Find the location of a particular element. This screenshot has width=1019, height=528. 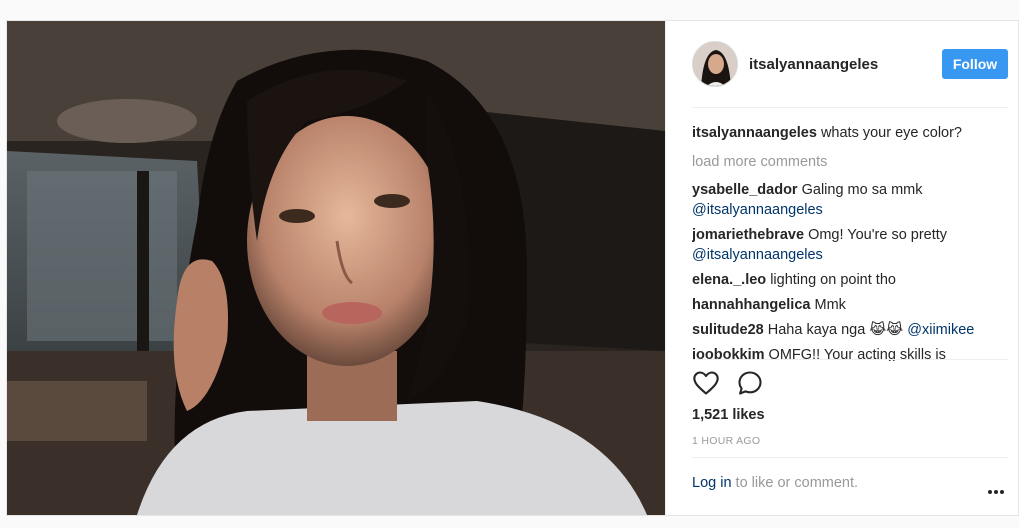

avatar is located at coordinates (715, 64).